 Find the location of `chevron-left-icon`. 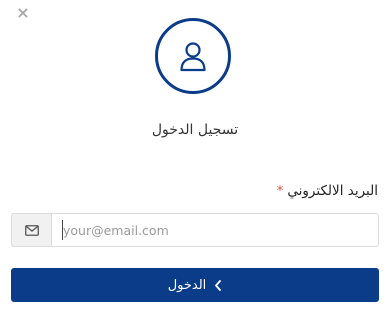

chevron-left-icon is located at coordinates (218, 285).